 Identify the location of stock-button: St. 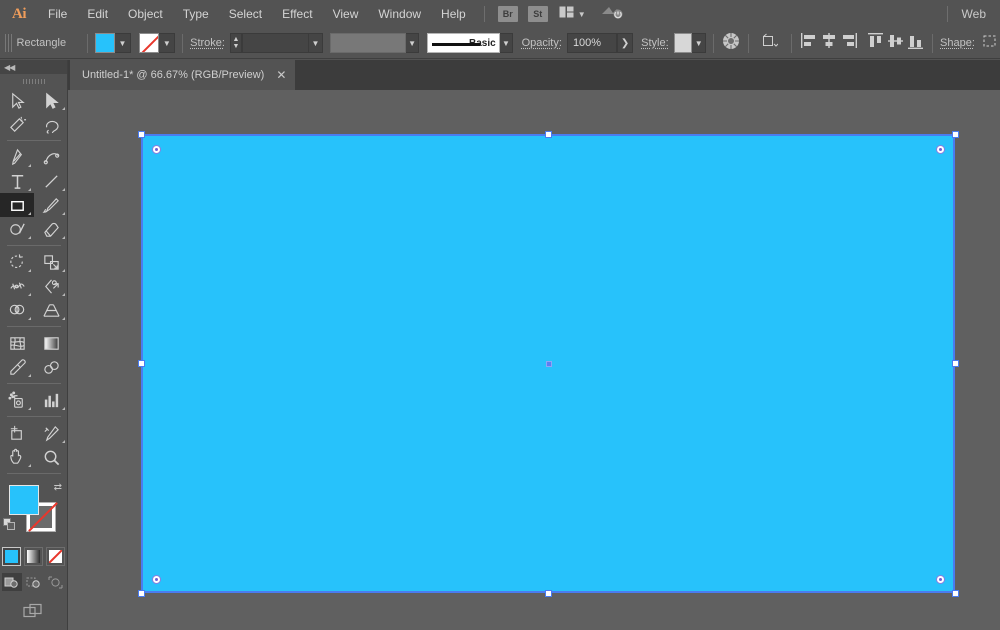
(537, 14).